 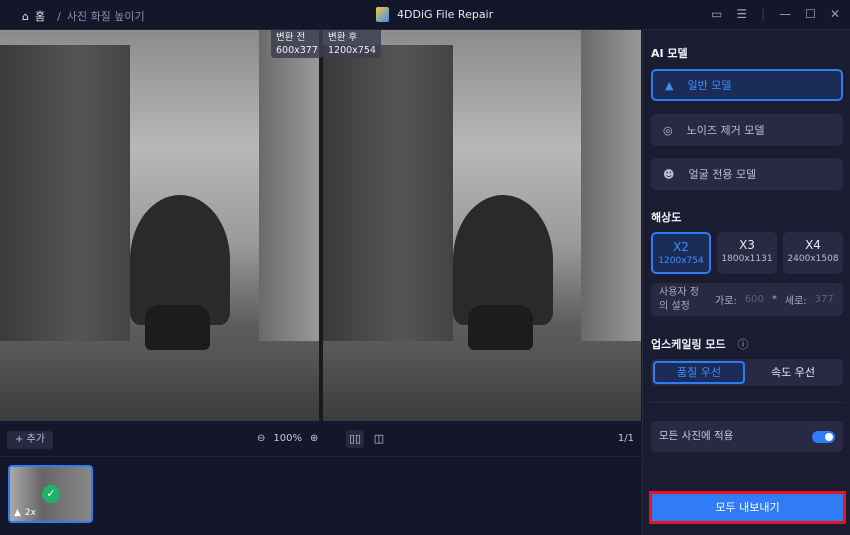 I want to click on model-face: ☻ 얼굴 전용 모델, so click(x=747, y=174).